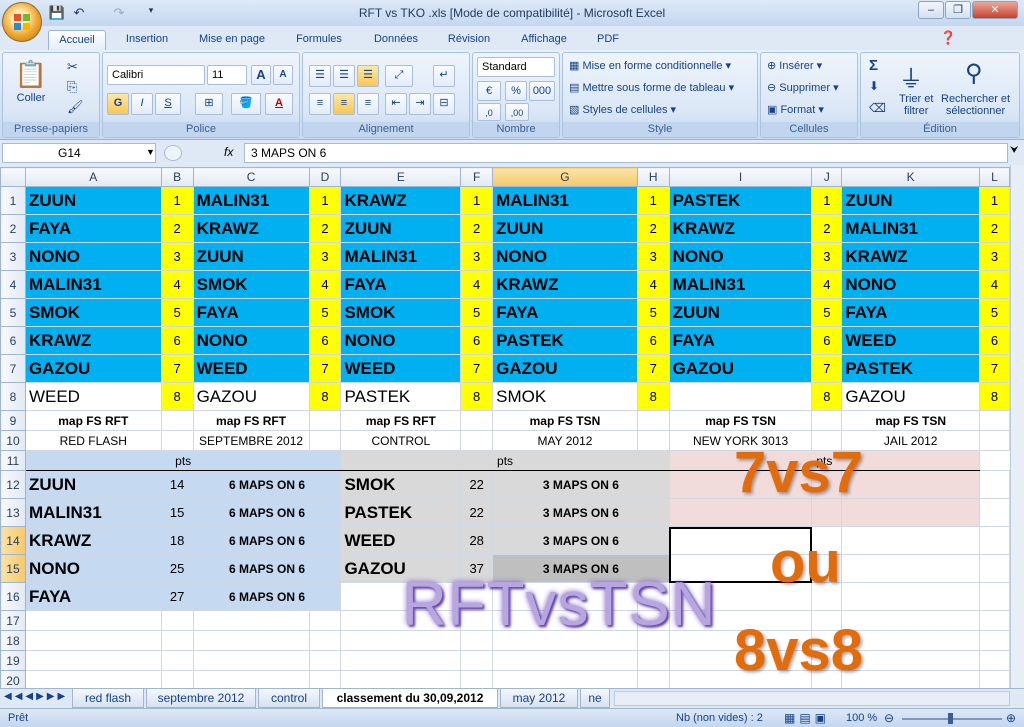 The image size is (1024, 727). I want to click on column-header-c: C, so click(251, 177).